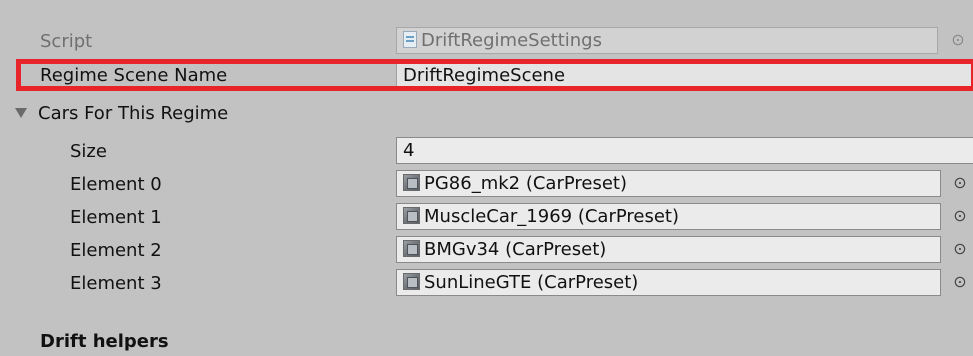 Image resolution: width=973 pixels, height=356 pixels. I want to click on array-element-row: Element 0 PG86_mk2 (CarPreset) ⊙, so click(486, 185).